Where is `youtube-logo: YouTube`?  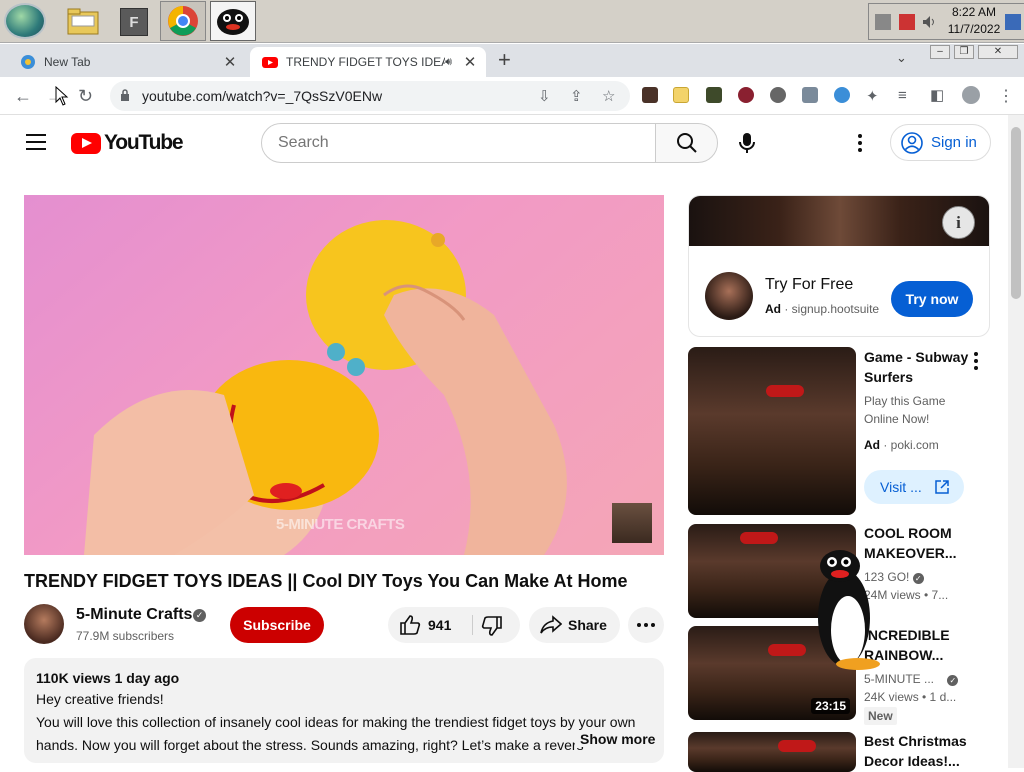 youtube-logo: YouTube is located at coordinates (127, 143).